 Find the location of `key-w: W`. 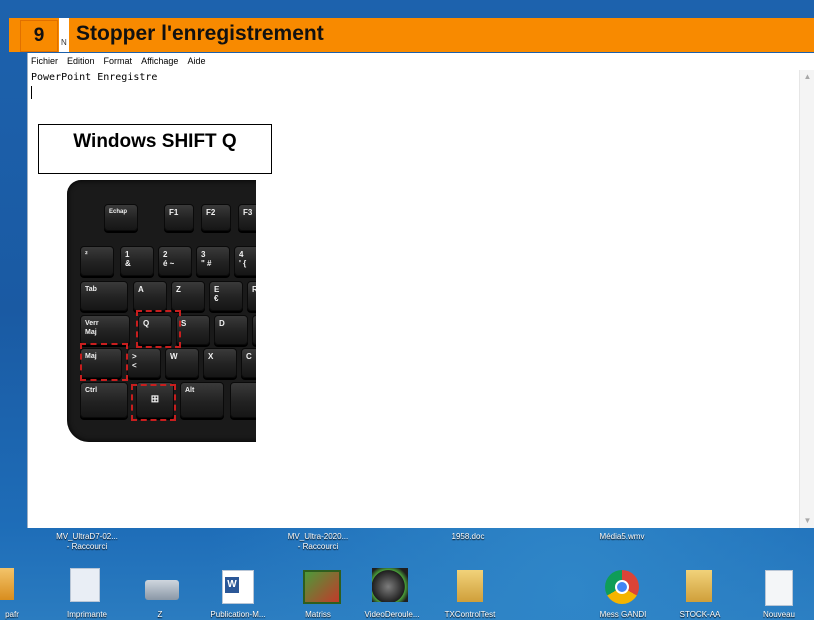

key-w: W is located at coordinates (182, 363).